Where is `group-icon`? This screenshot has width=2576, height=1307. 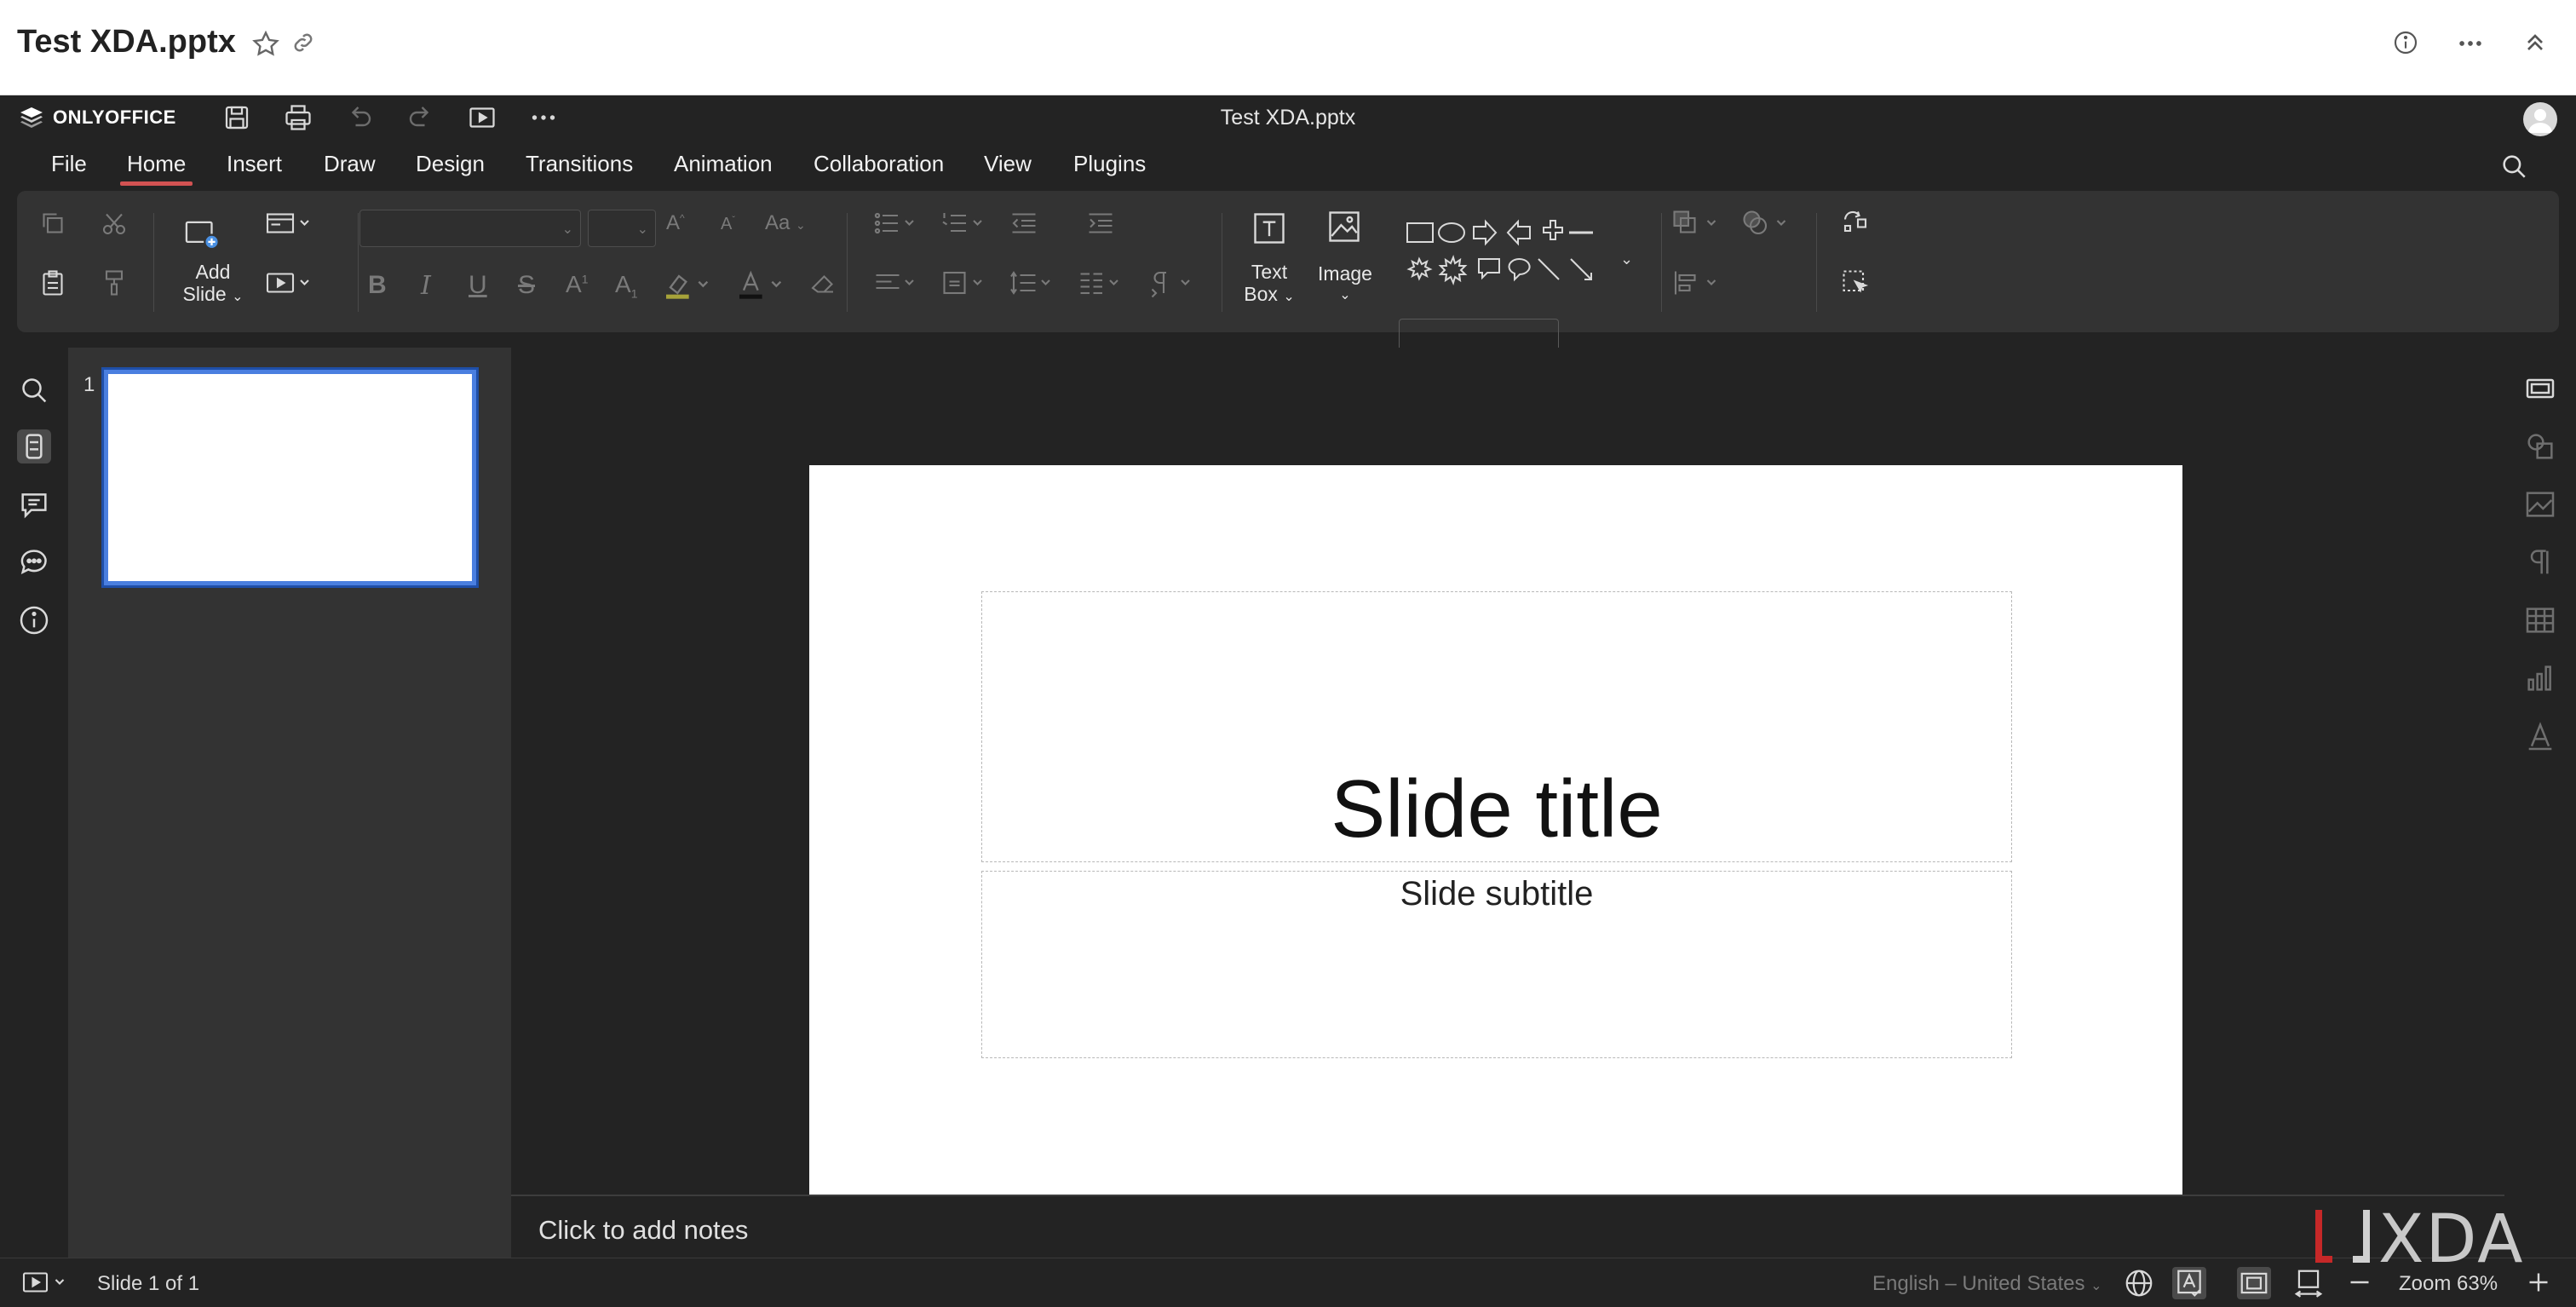
group-icon is located at coordinates (1765, 223).